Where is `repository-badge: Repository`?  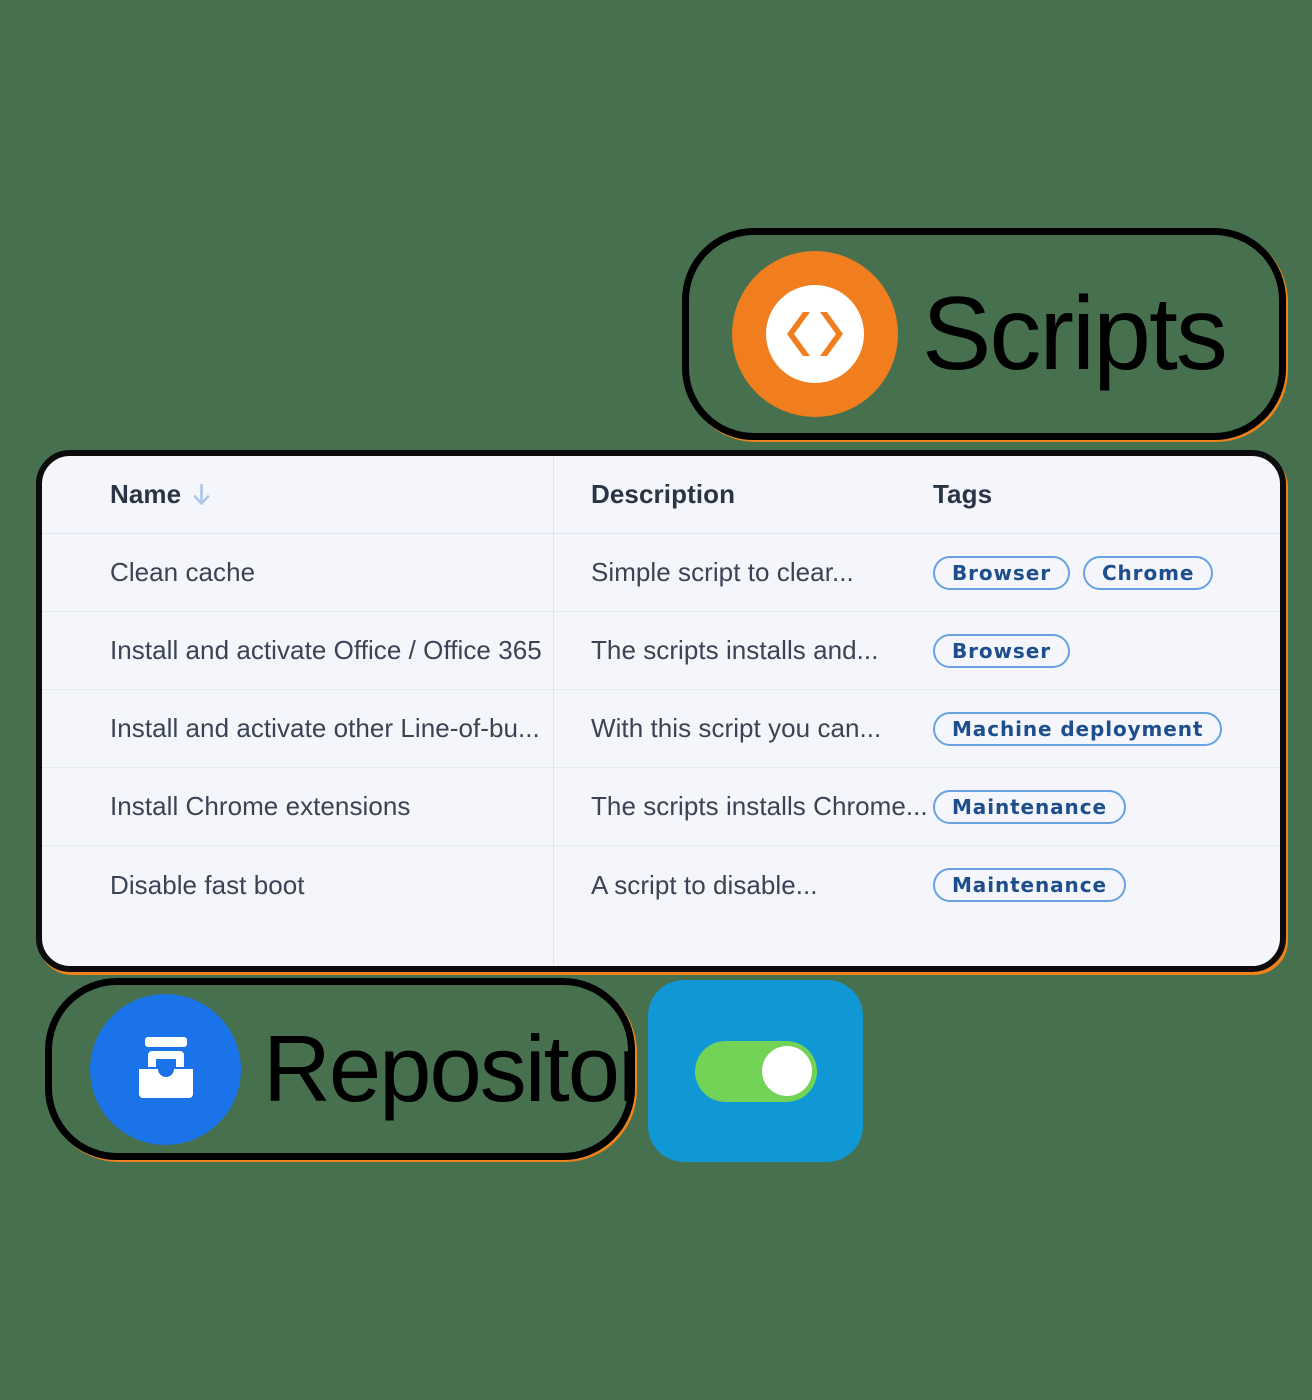 repository-badge: Repository is located at coordinates (340, 1069).